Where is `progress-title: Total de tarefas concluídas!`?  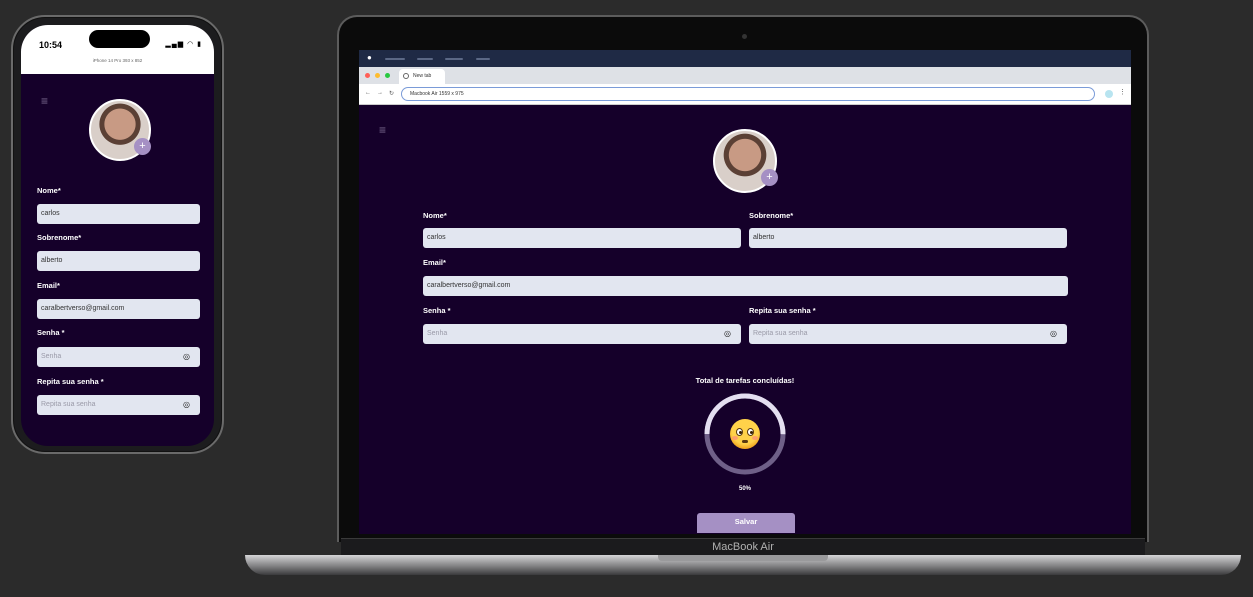 progress-title: Total de tarefas concluídas! is located at coordinates (745, 380).